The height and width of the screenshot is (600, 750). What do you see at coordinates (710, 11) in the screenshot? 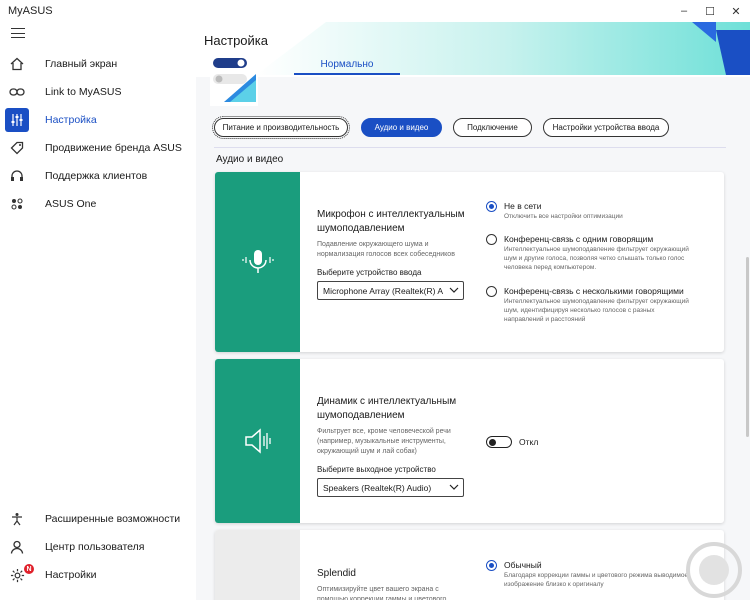
I see `maximize-button: ☐` at bounding box center [710, 11].